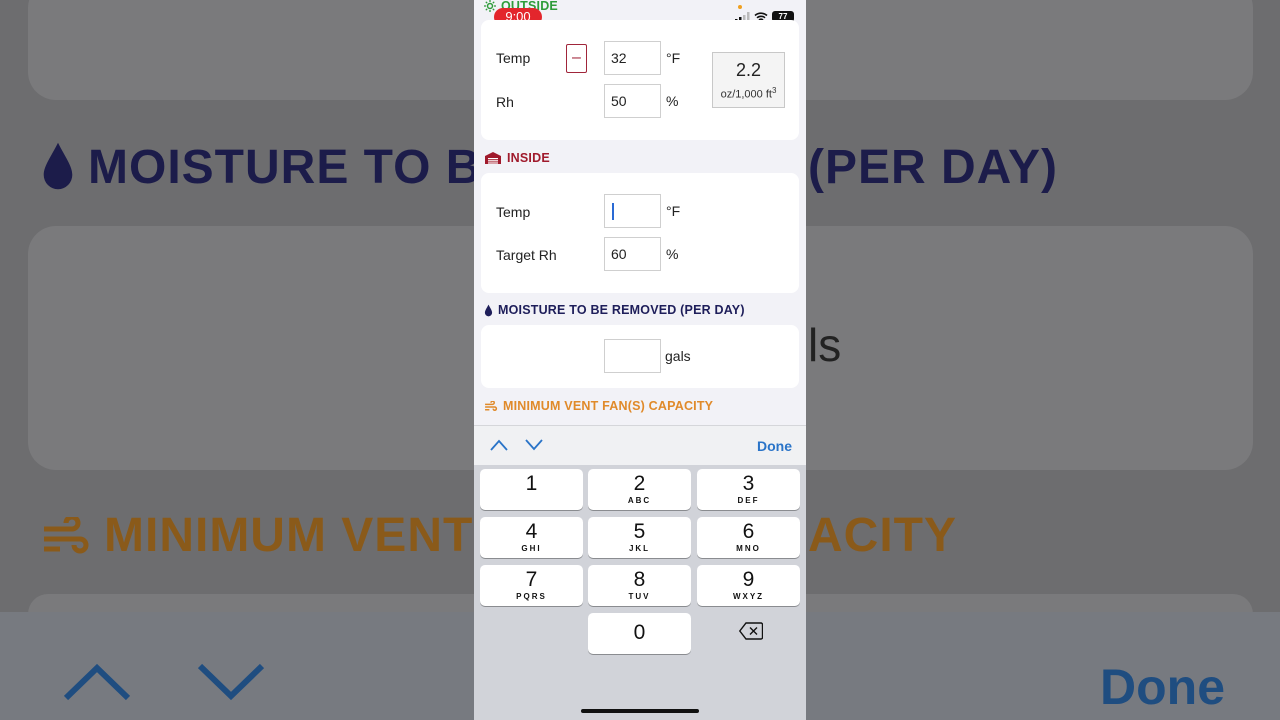 The width and height of the screenshot is (1280, 720). Describe the element at coordinates (639, 548) in the screenshot. I see `key-5-letters: JKL` at that location.